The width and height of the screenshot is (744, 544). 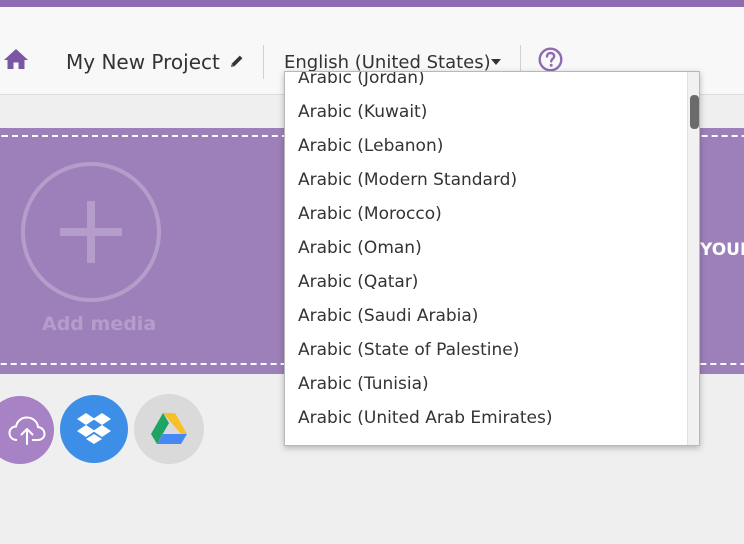 What do you see at coordinates (486, 214) in the screenshot?
I see `language-option: Arabic (Morocco)` at bounding box center [486, 214].